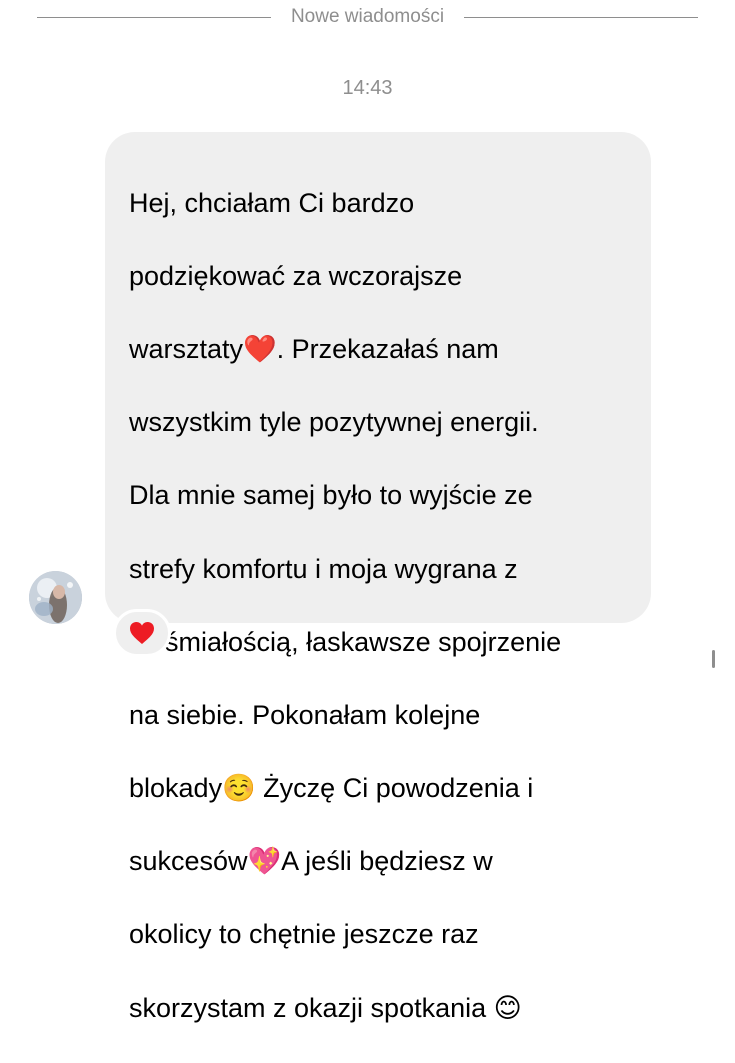 Image resolution: width=735 pixels, height=1063 pixels. Describe the element at coordinates (331, 788) in the screenshot. I see `message-line: blokady☺️ Życzę Ci powodzenia i` at that location.